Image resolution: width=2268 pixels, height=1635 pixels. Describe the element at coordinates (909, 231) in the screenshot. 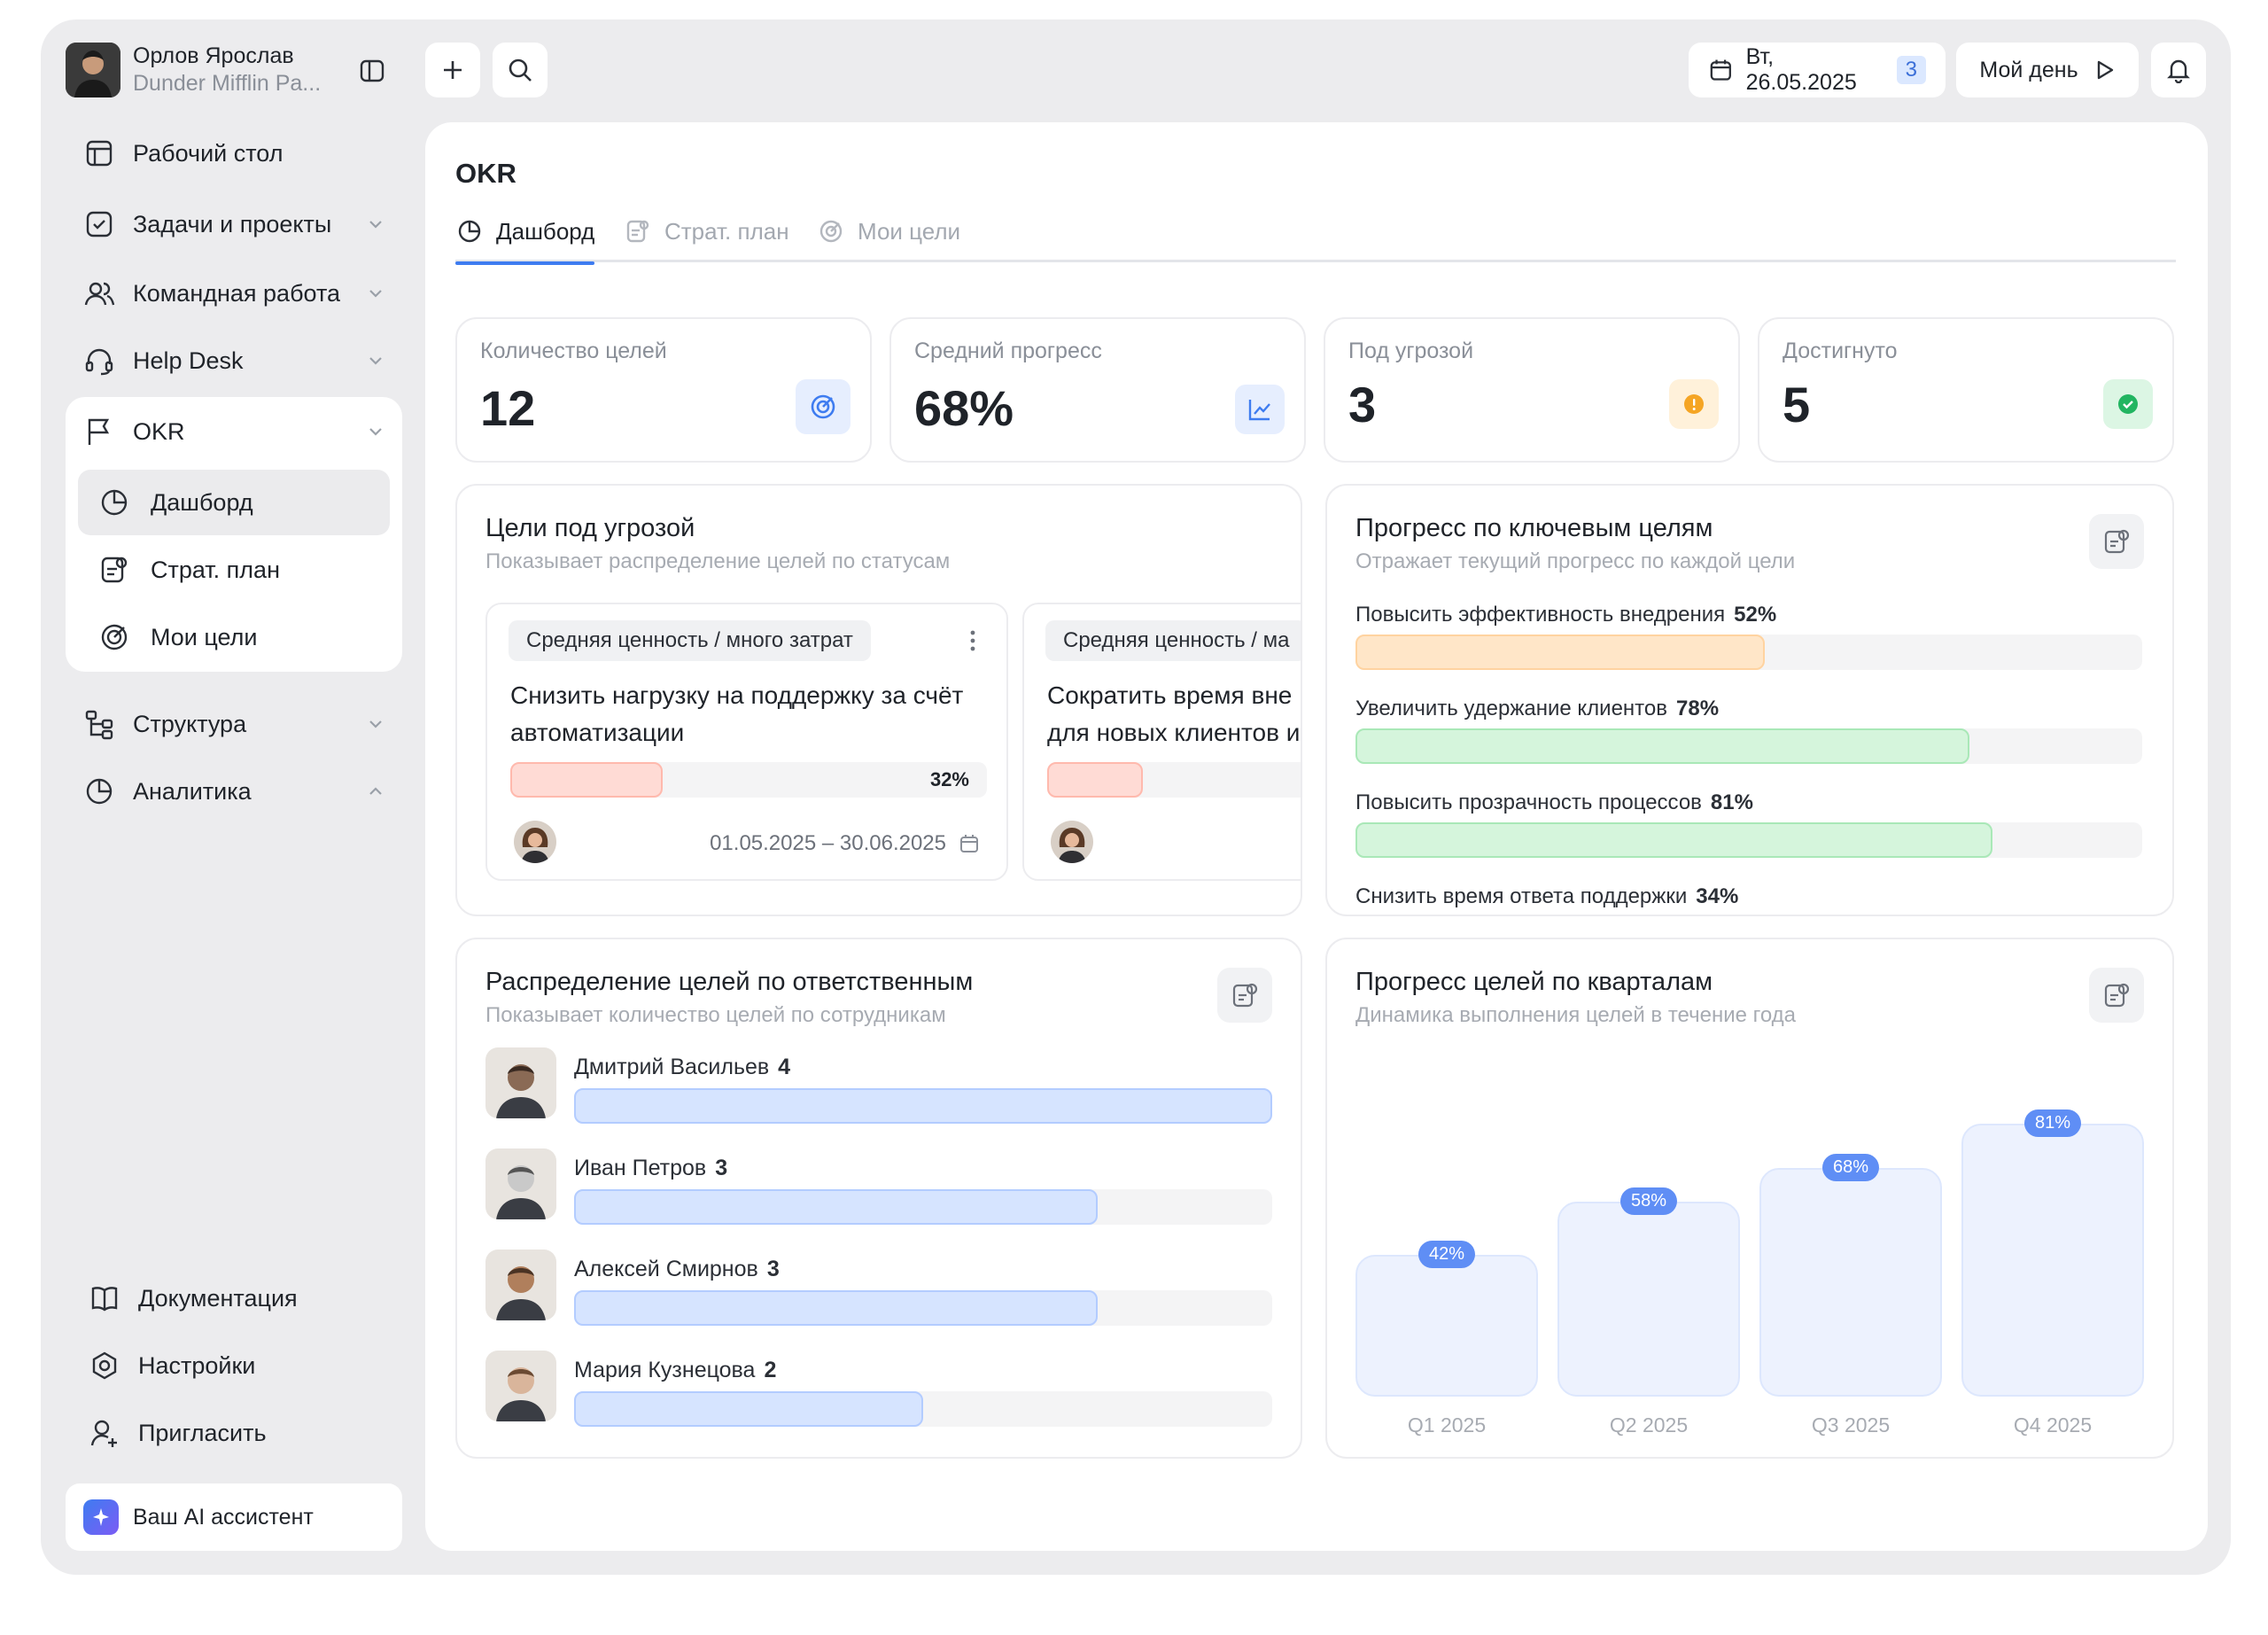

I see `tab-label: Мои цели` at that location.